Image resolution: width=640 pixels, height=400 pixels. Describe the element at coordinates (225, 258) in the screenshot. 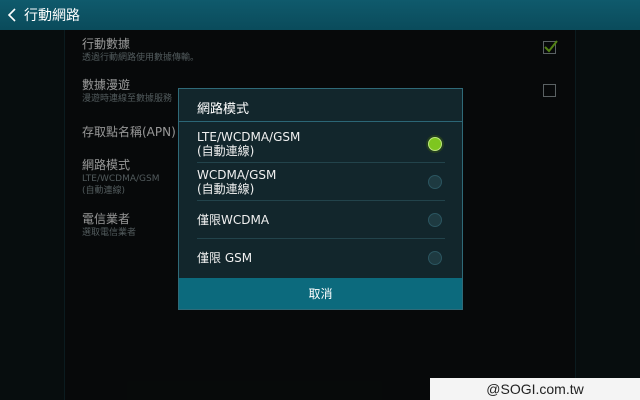

I see `option-label: 僅限 GSM` at that location.